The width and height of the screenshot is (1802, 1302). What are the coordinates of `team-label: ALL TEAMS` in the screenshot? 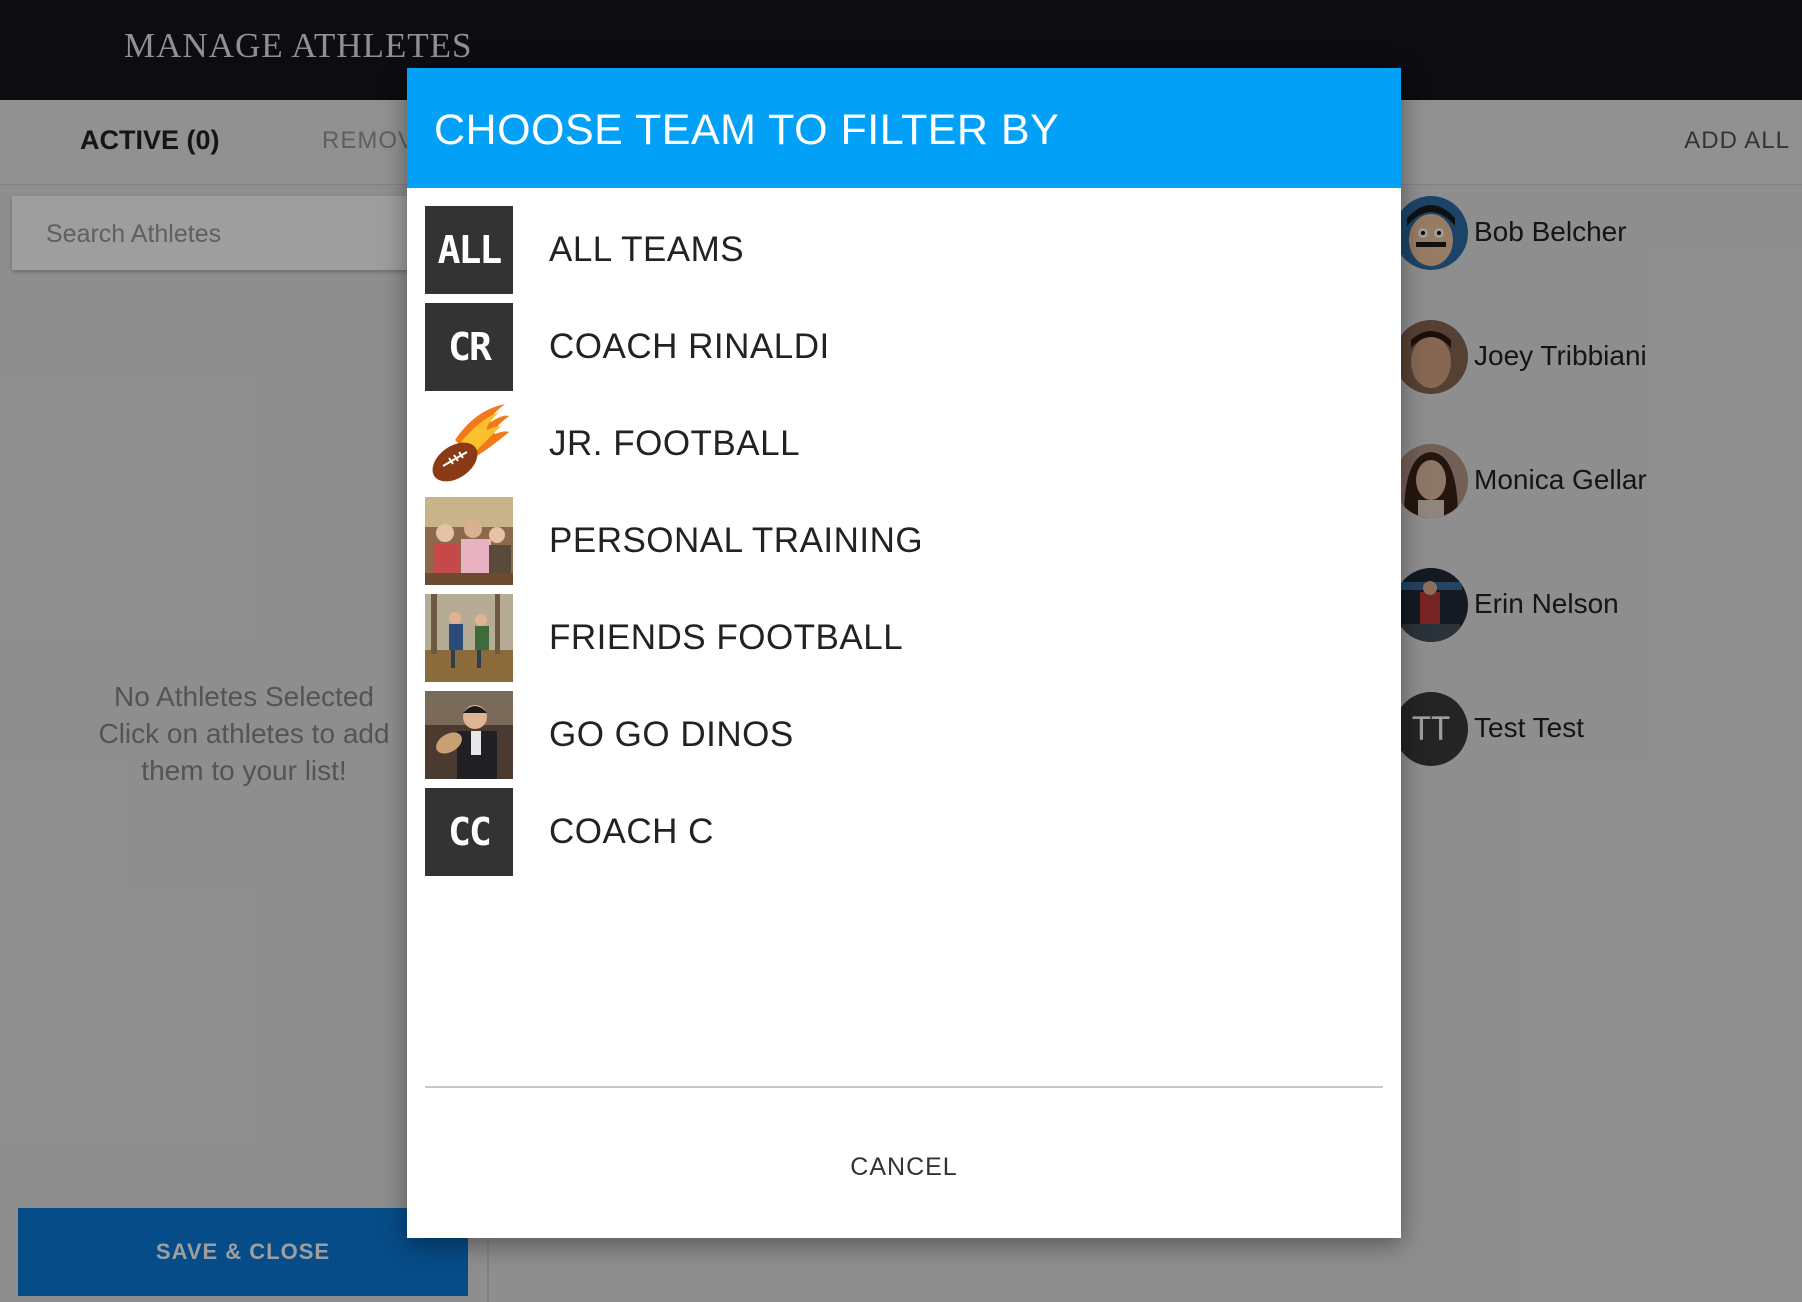 It's located at (647, 249).